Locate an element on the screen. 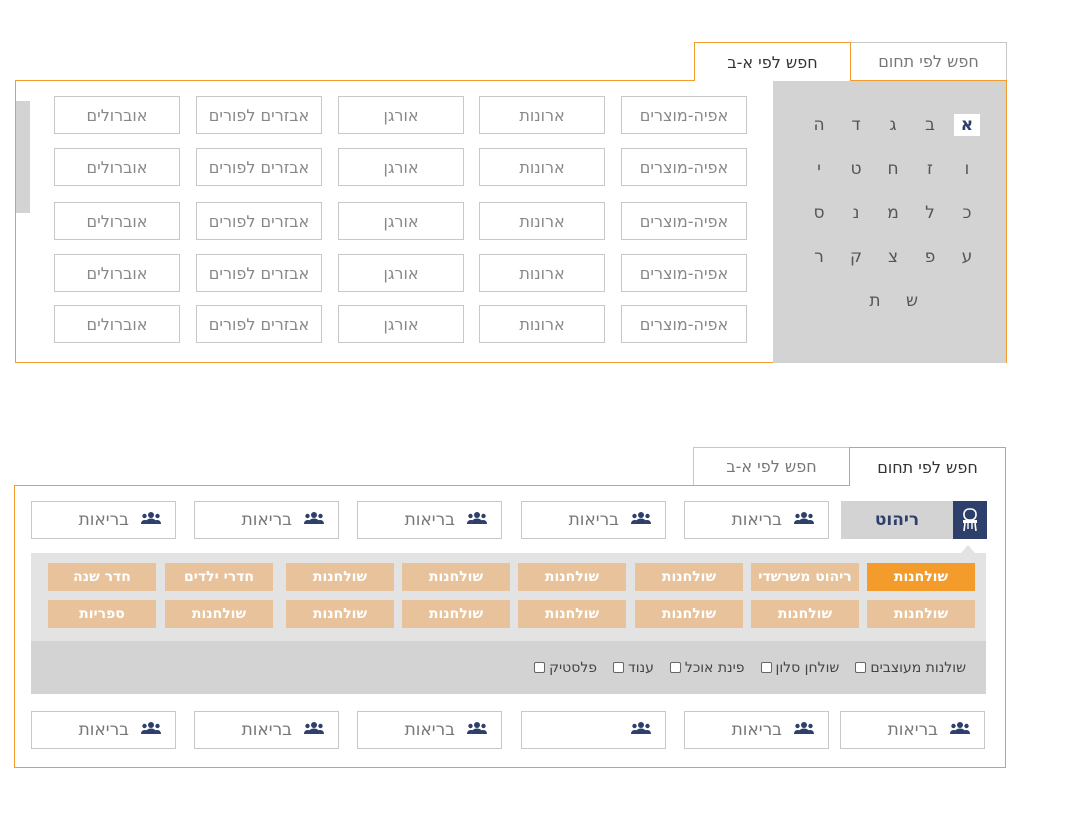 The width and height of the screenshot is (1080, 838). filter-checkbox: ענוד is located at coordinates (633, 668).